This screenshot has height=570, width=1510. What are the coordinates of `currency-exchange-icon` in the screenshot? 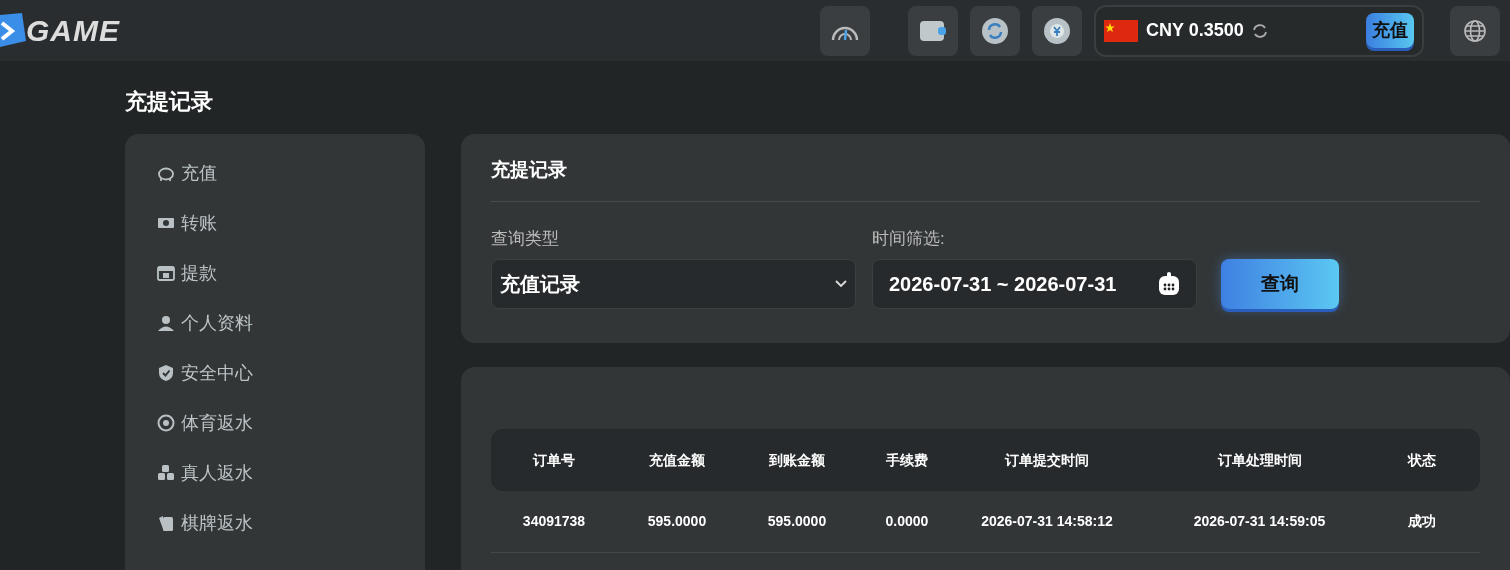 It's located at (1057, 30).